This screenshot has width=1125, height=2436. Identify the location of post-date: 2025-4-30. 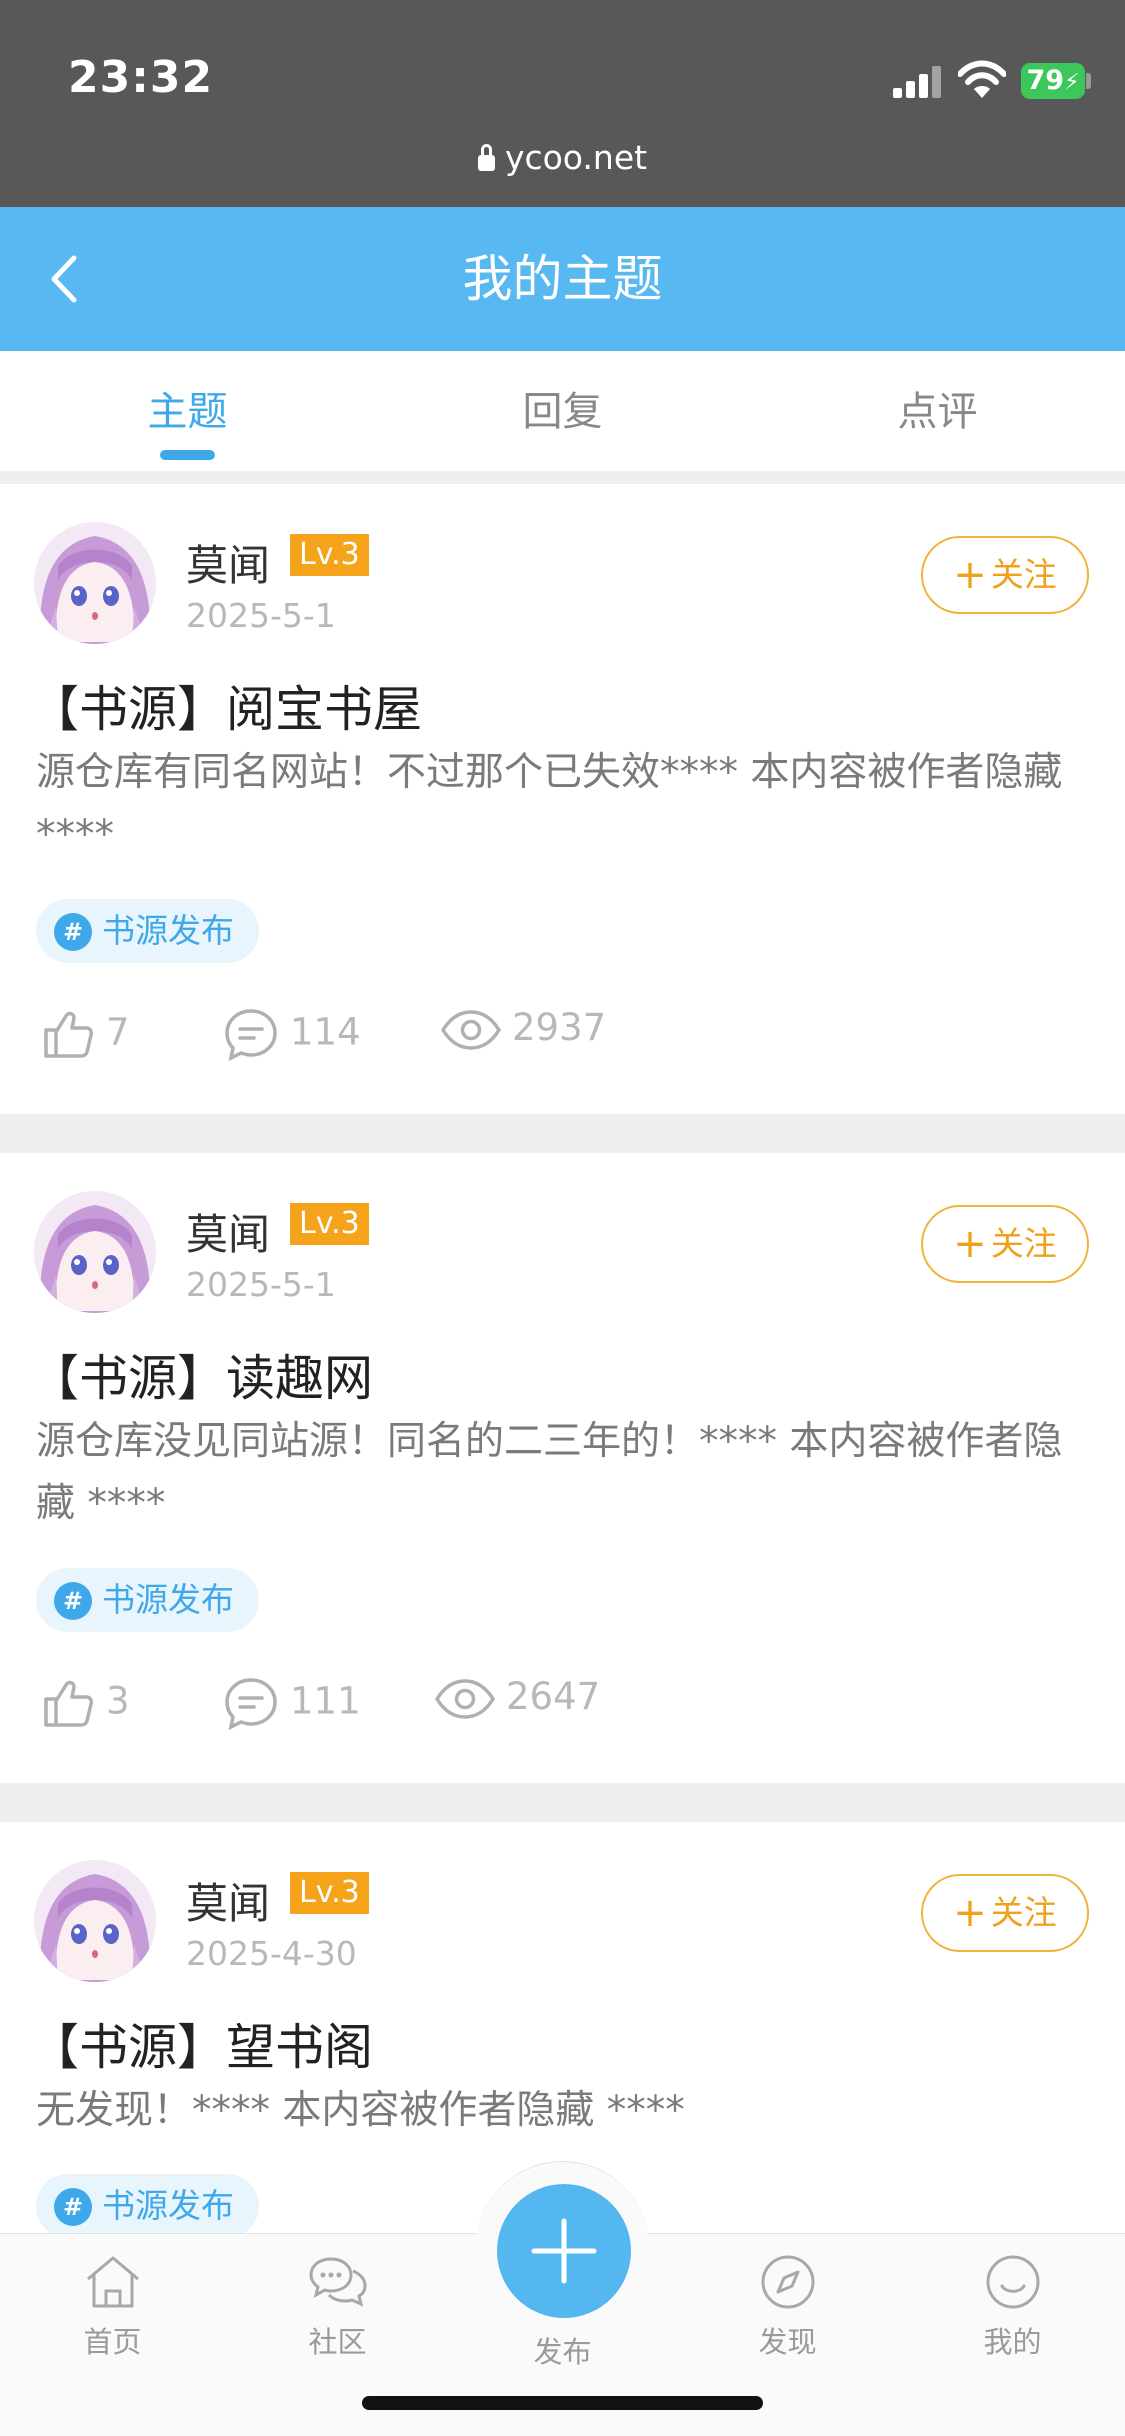
(271, 1953).